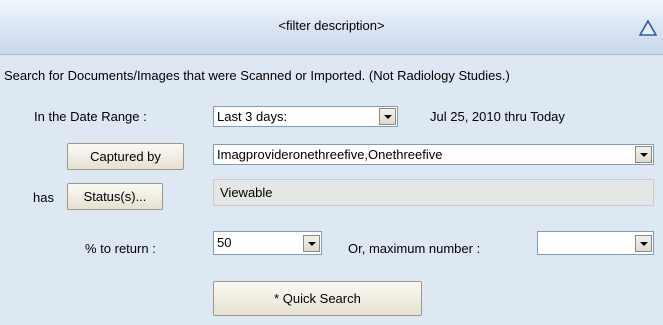  I want to click on quick-search-button: * Quick Search, so click(317, 298).